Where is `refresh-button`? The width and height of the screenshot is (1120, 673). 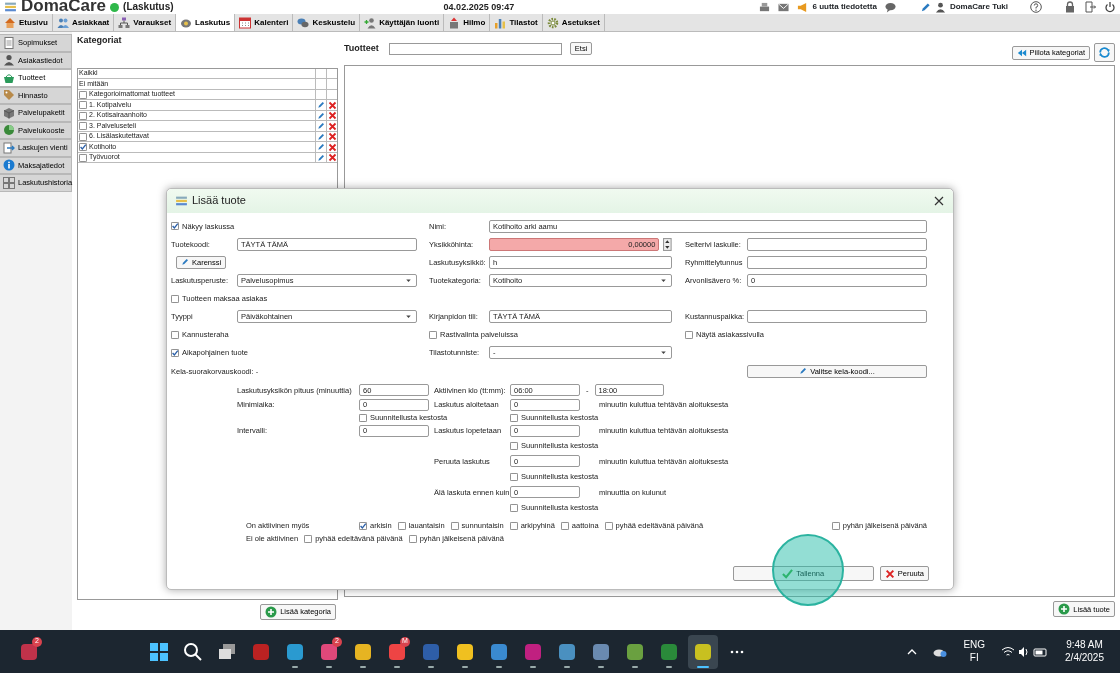
refresh-button is located at coordinates (1104, 52).